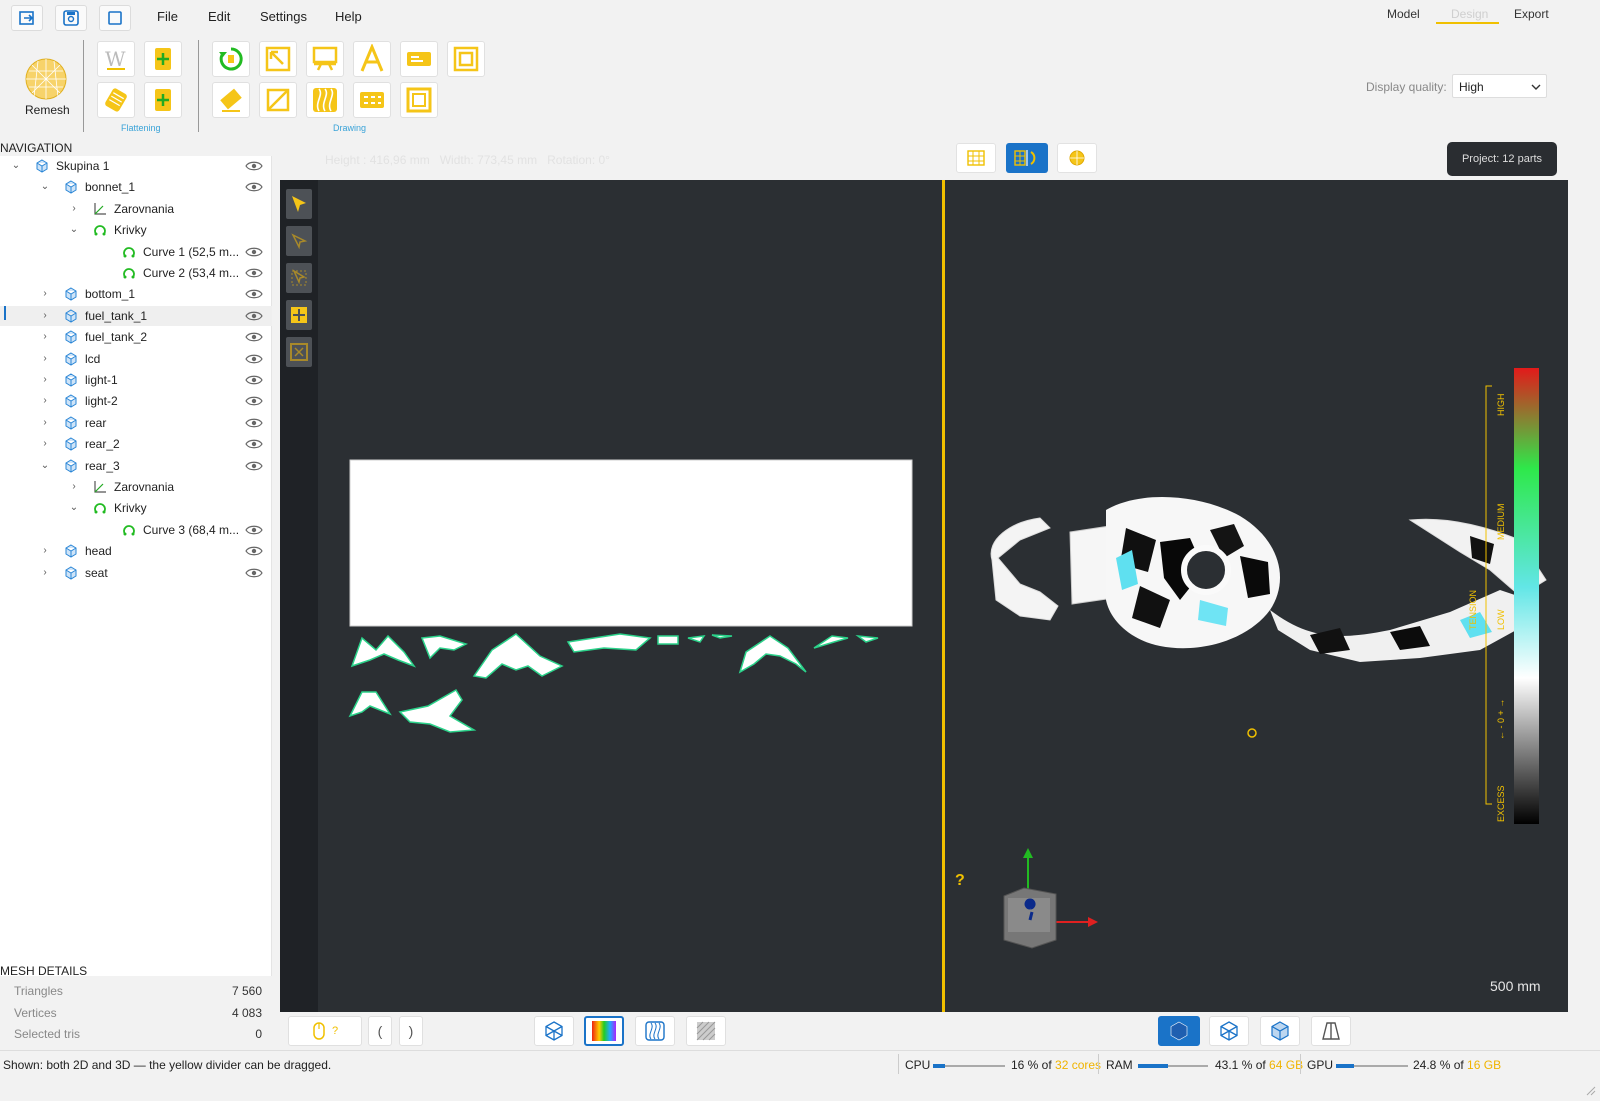 The width and height of the screenshot is (1600, 1101). What do you see at coordinates (380, 1031) in the screenshot?
I see `previous-button: (` at bounding box center [380, 1031].